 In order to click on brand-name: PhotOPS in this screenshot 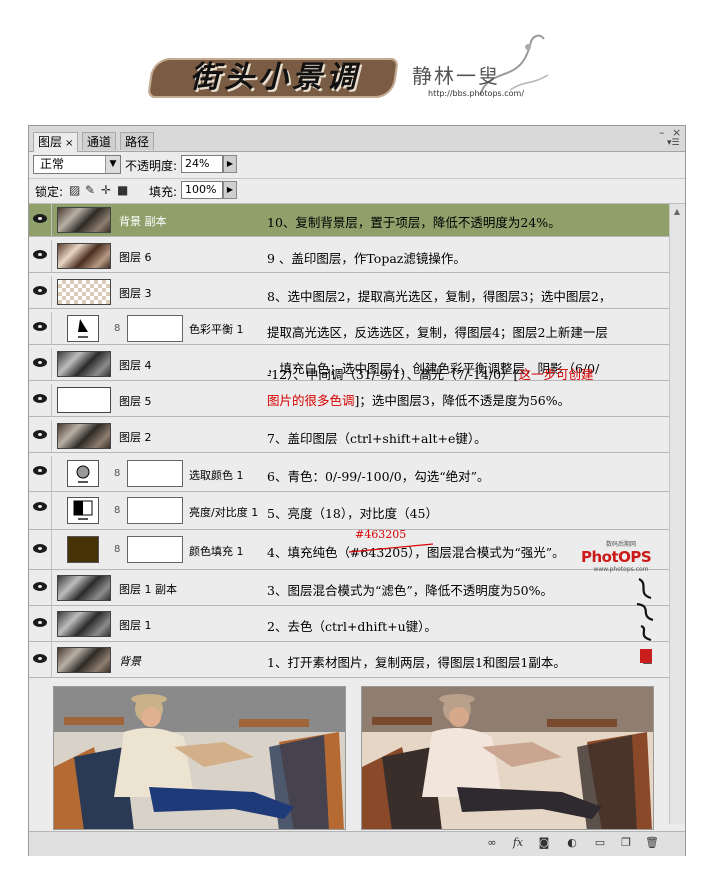, I will do `click(616, 557)`.